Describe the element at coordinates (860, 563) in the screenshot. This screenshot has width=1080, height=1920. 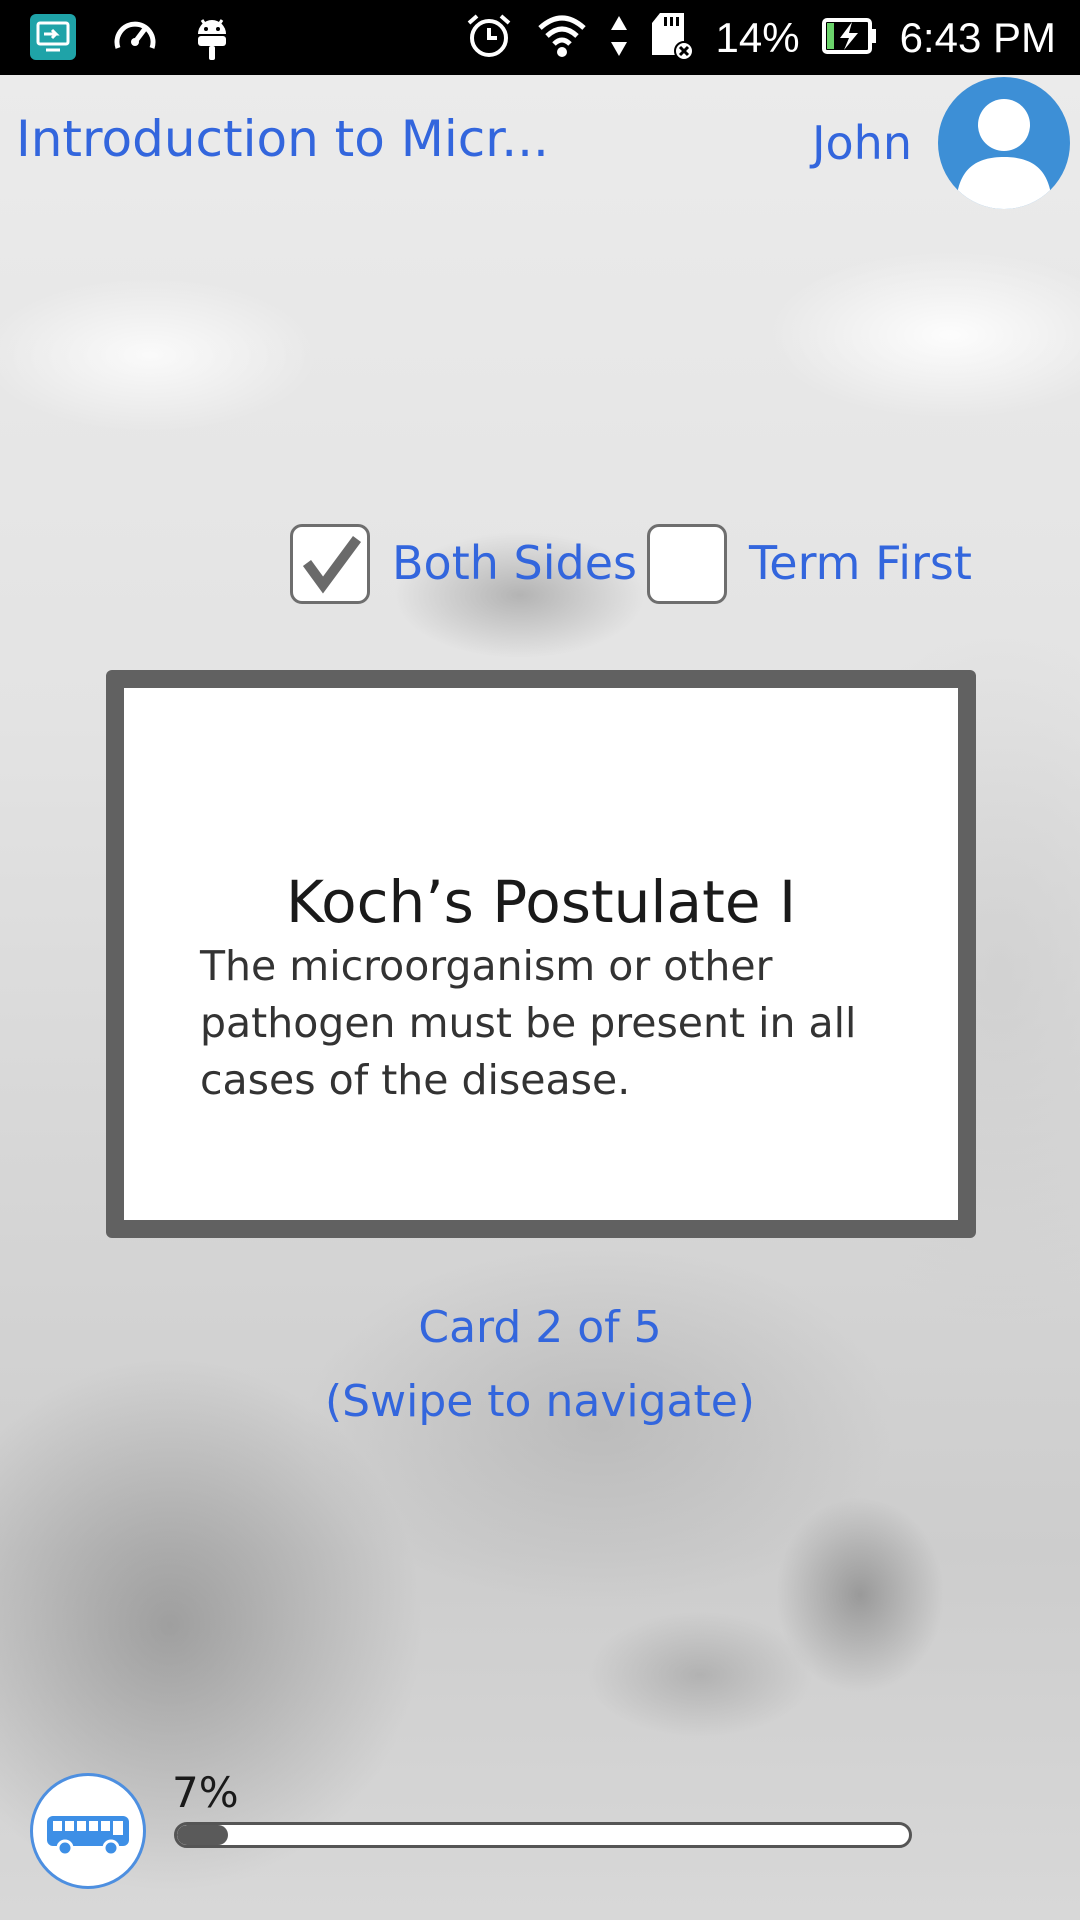
I see `term-first-label: Term First` at that location.